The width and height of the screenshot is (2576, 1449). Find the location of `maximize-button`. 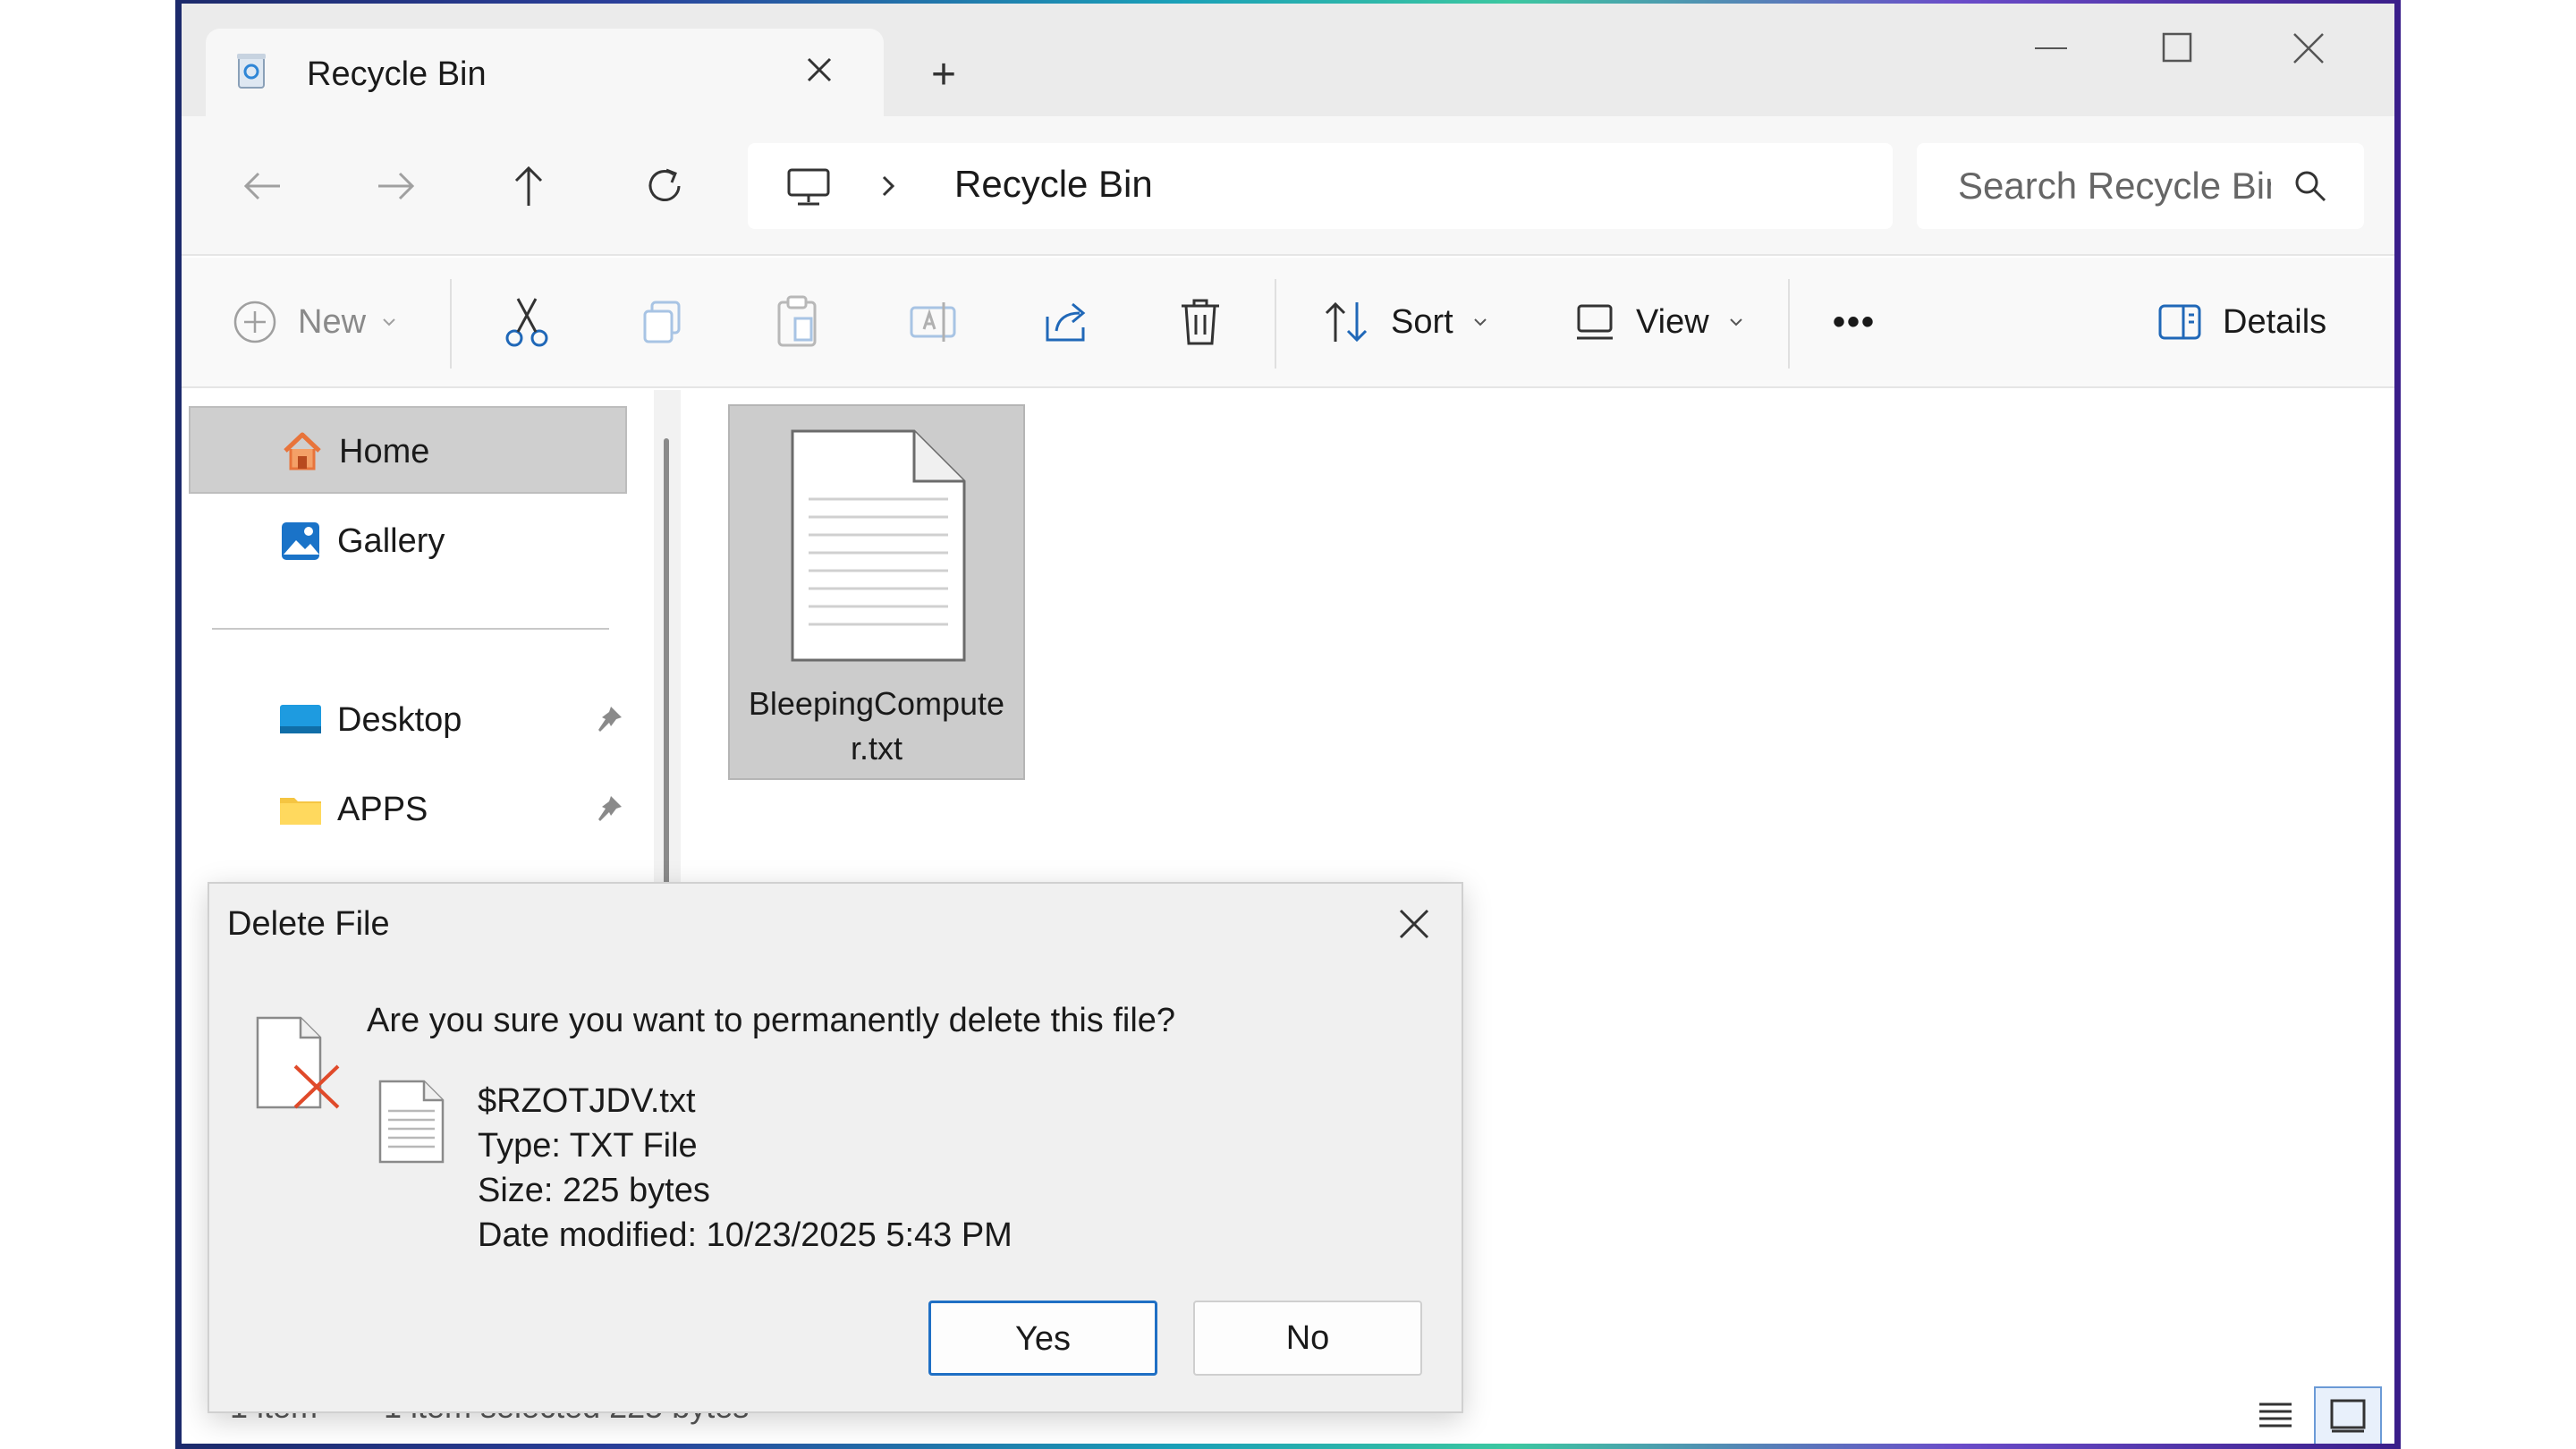

maximize-button is located at coordinates (2178, 48).